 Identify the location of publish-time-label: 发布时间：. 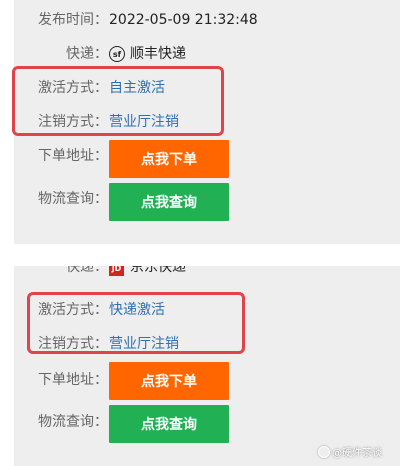
(73, 20).